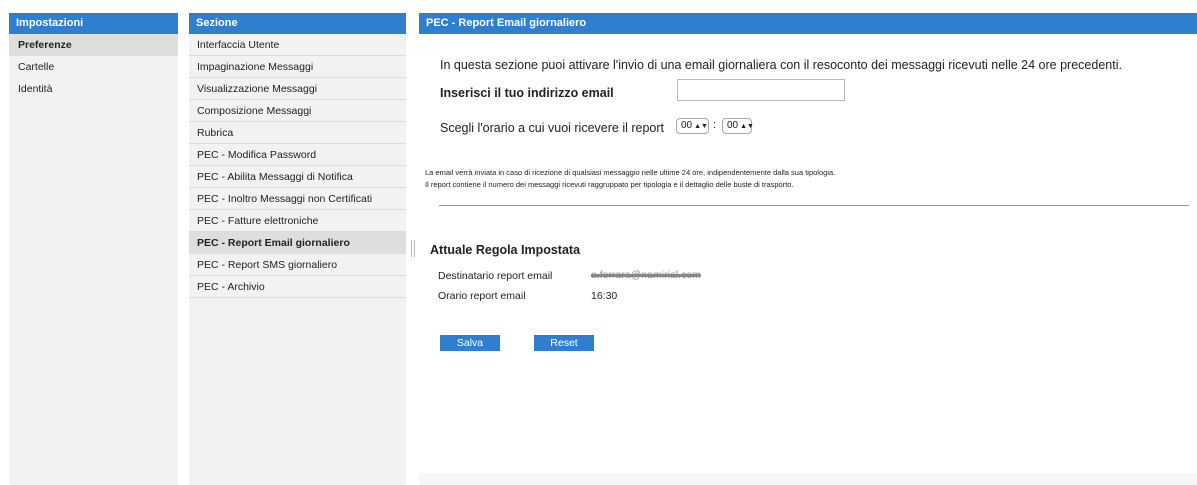 The image size is (1197, 485). I want to click on sezione-item: PEC - Report SMS giornaliero, so click(297, 265).